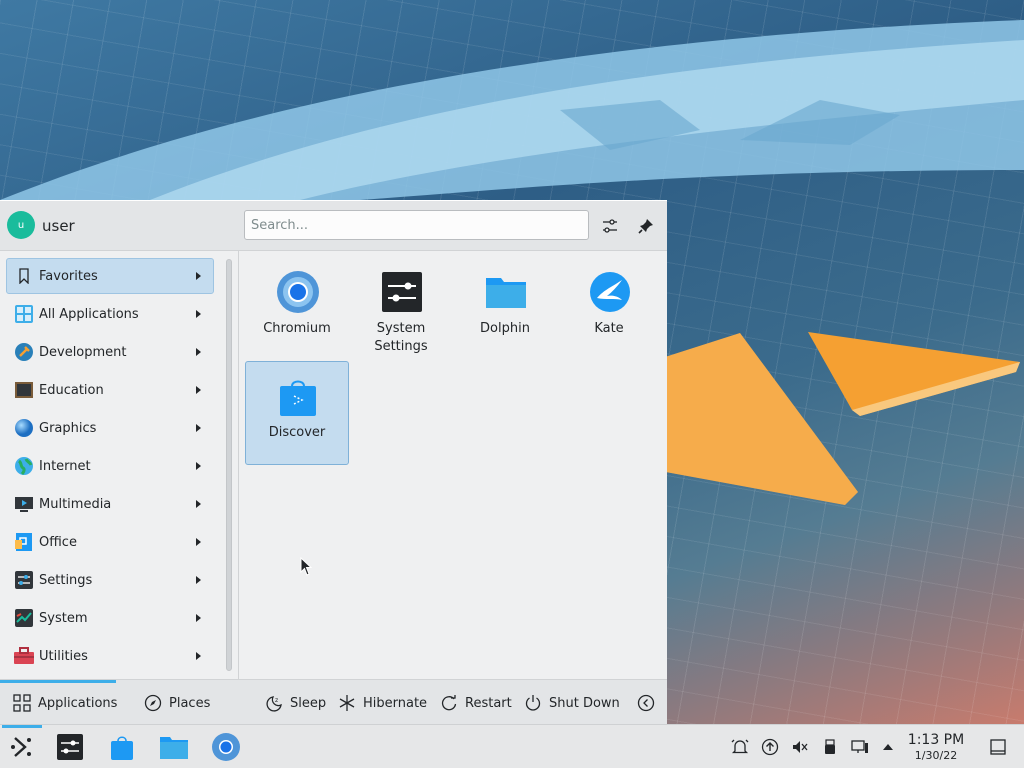 The image size is (1024, 768). What do you see at coordinates (75, 504) in the screenshot?
I see `category-label: Multimedia` at bounding box center [75, 504].